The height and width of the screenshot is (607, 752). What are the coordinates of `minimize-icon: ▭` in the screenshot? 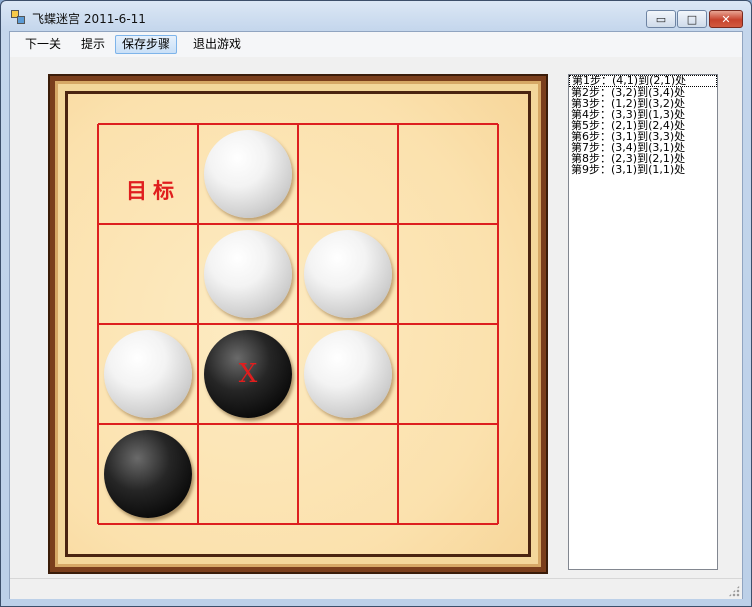 It's located at (661, 19).